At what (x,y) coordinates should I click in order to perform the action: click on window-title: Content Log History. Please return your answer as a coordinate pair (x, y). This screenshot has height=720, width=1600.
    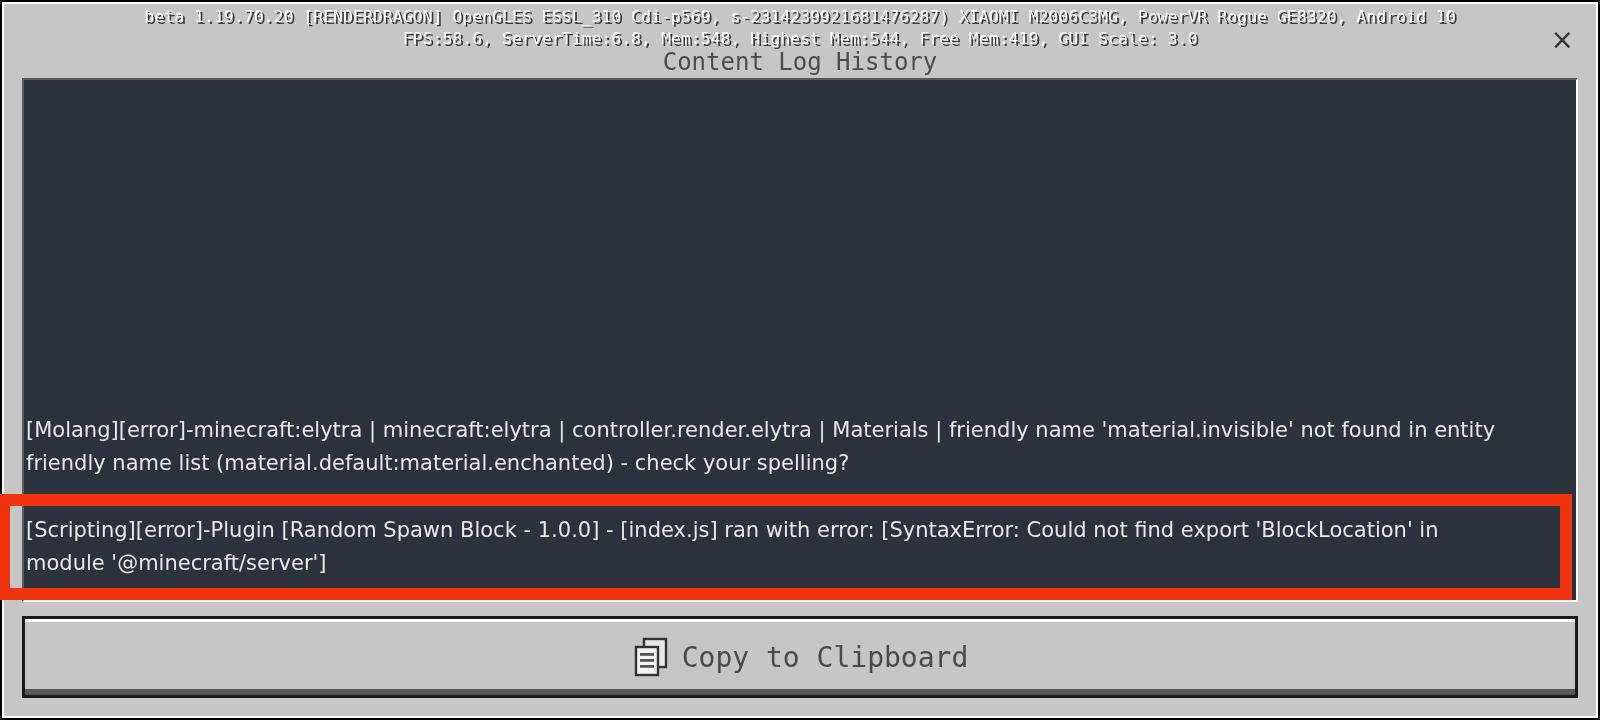
    Looking at the image, I should click on (800, 62).